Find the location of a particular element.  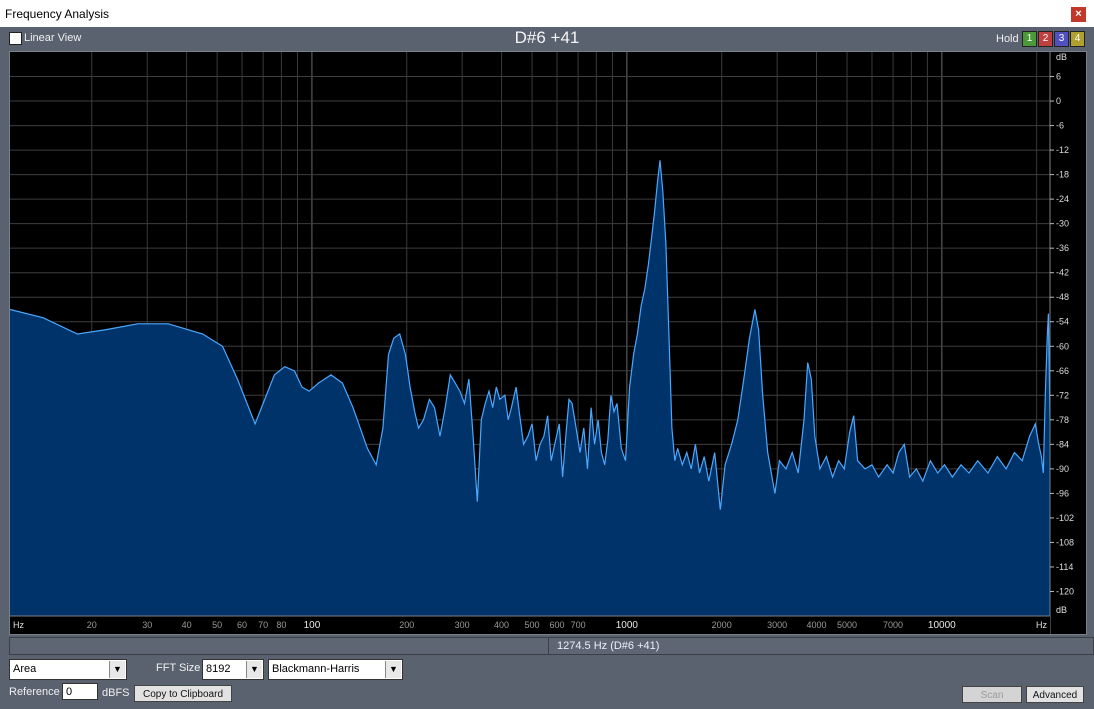

readout-left is located at coordinates (280, 646).